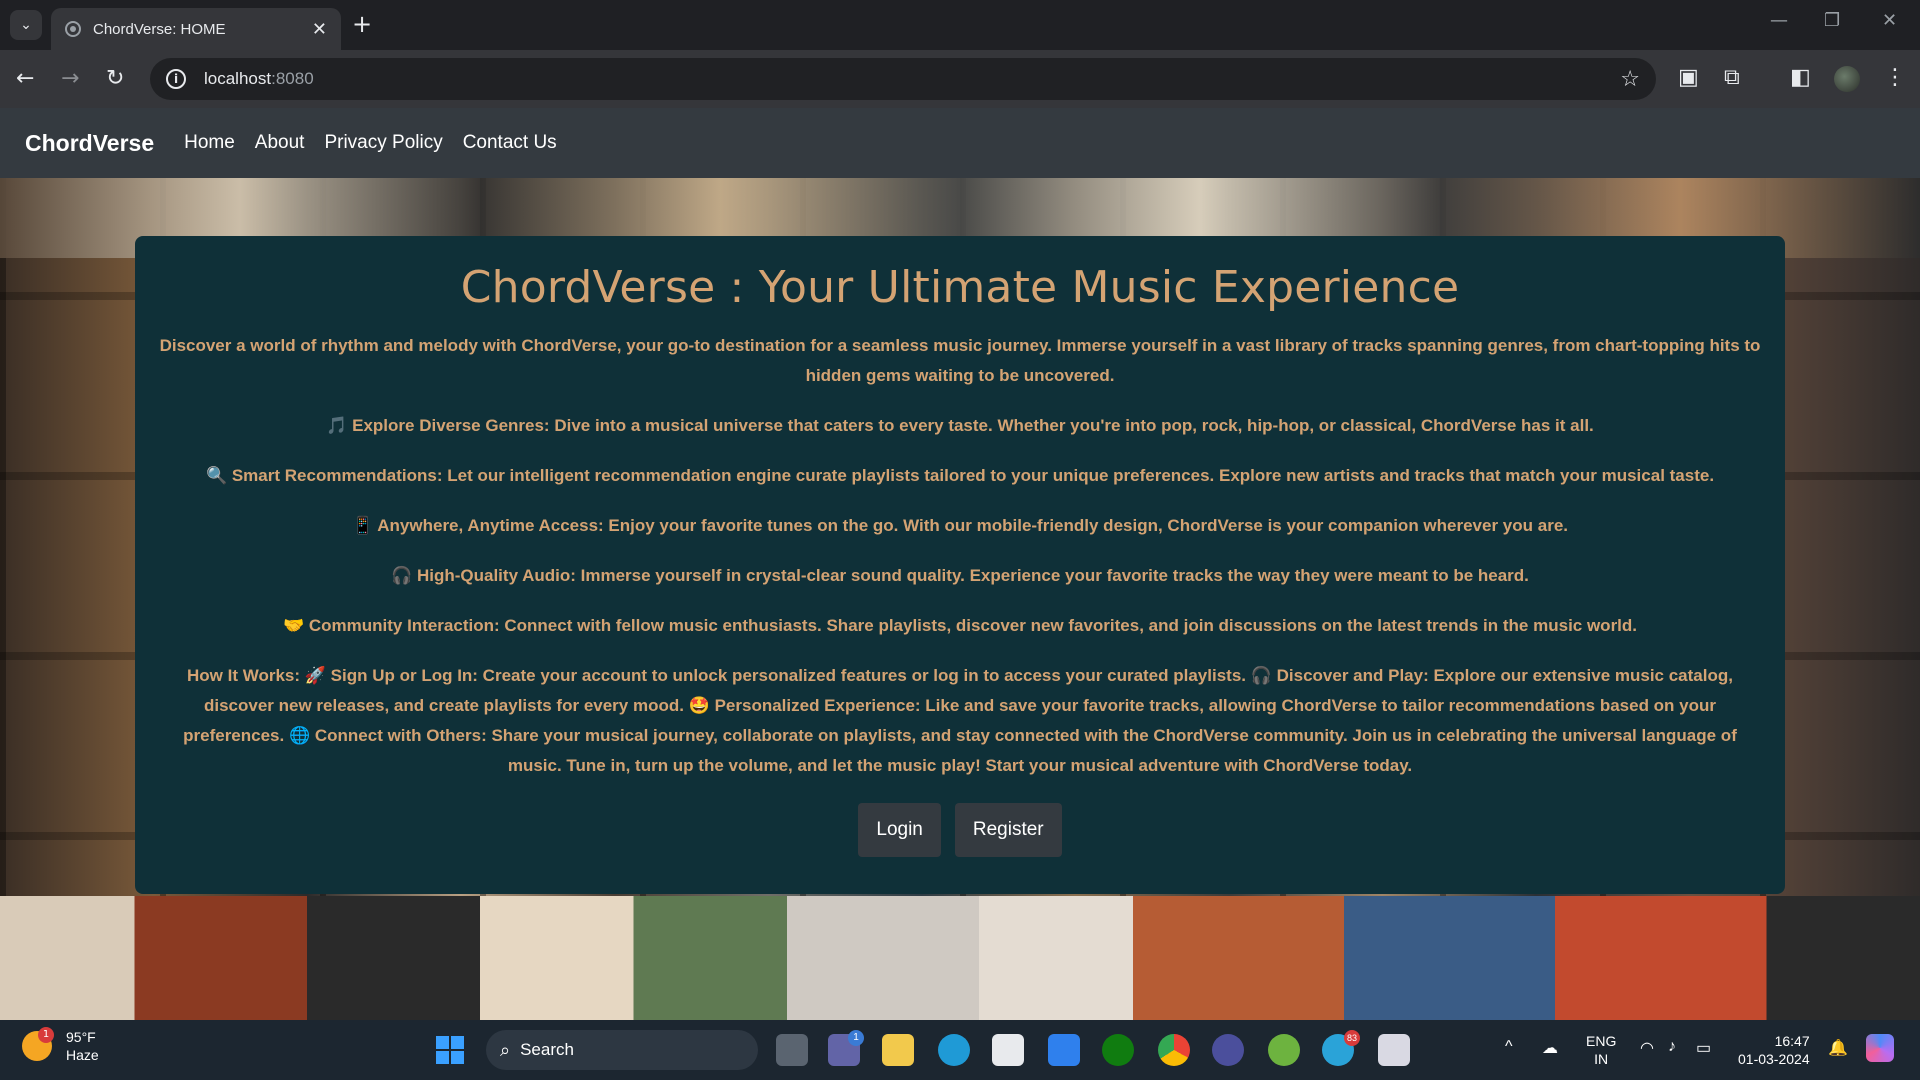 The height and width of the screenshot is (1080, 1920). What do you see at coordinates (1774, 1059) in the screenshot?
I see `clock-date: 01-03-2024` at bounding box center [1774, 1059].